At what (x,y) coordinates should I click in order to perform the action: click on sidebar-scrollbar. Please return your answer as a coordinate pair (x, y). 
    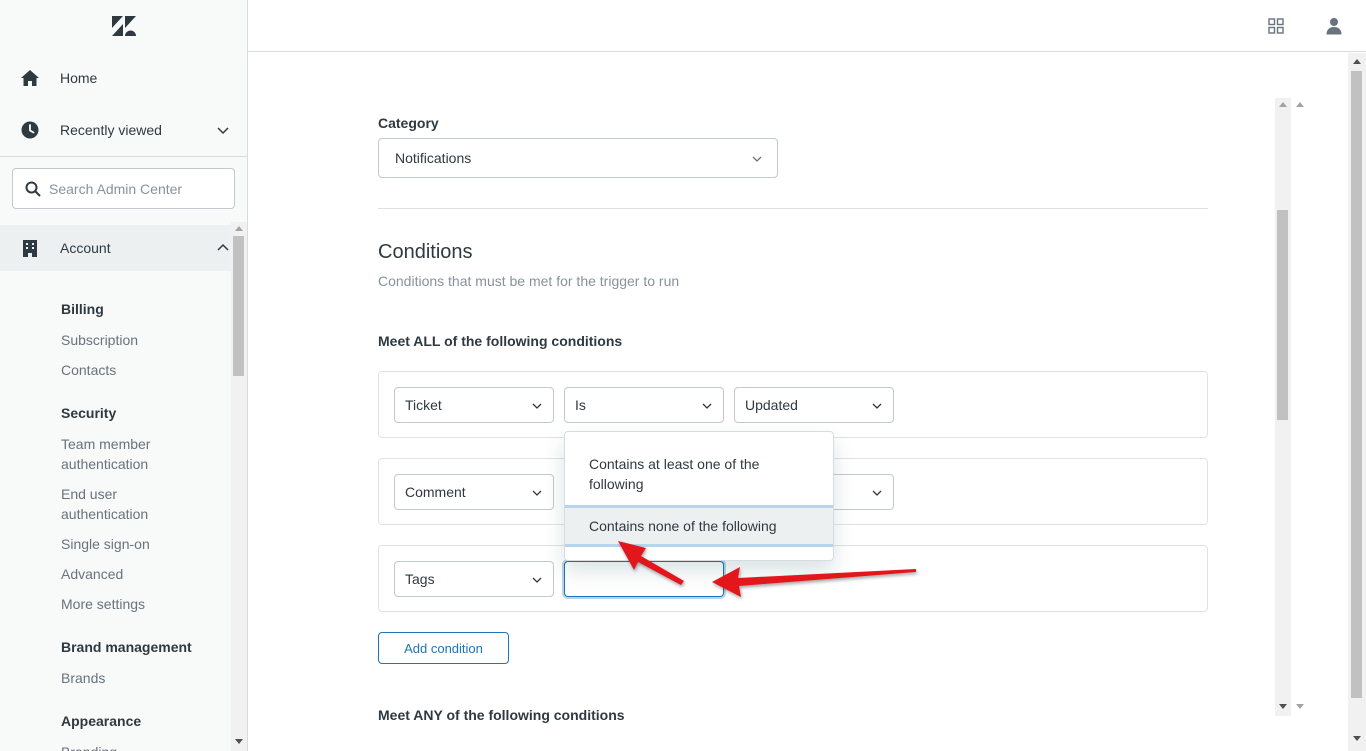
    Looking at the image, I should click on (239, 486).